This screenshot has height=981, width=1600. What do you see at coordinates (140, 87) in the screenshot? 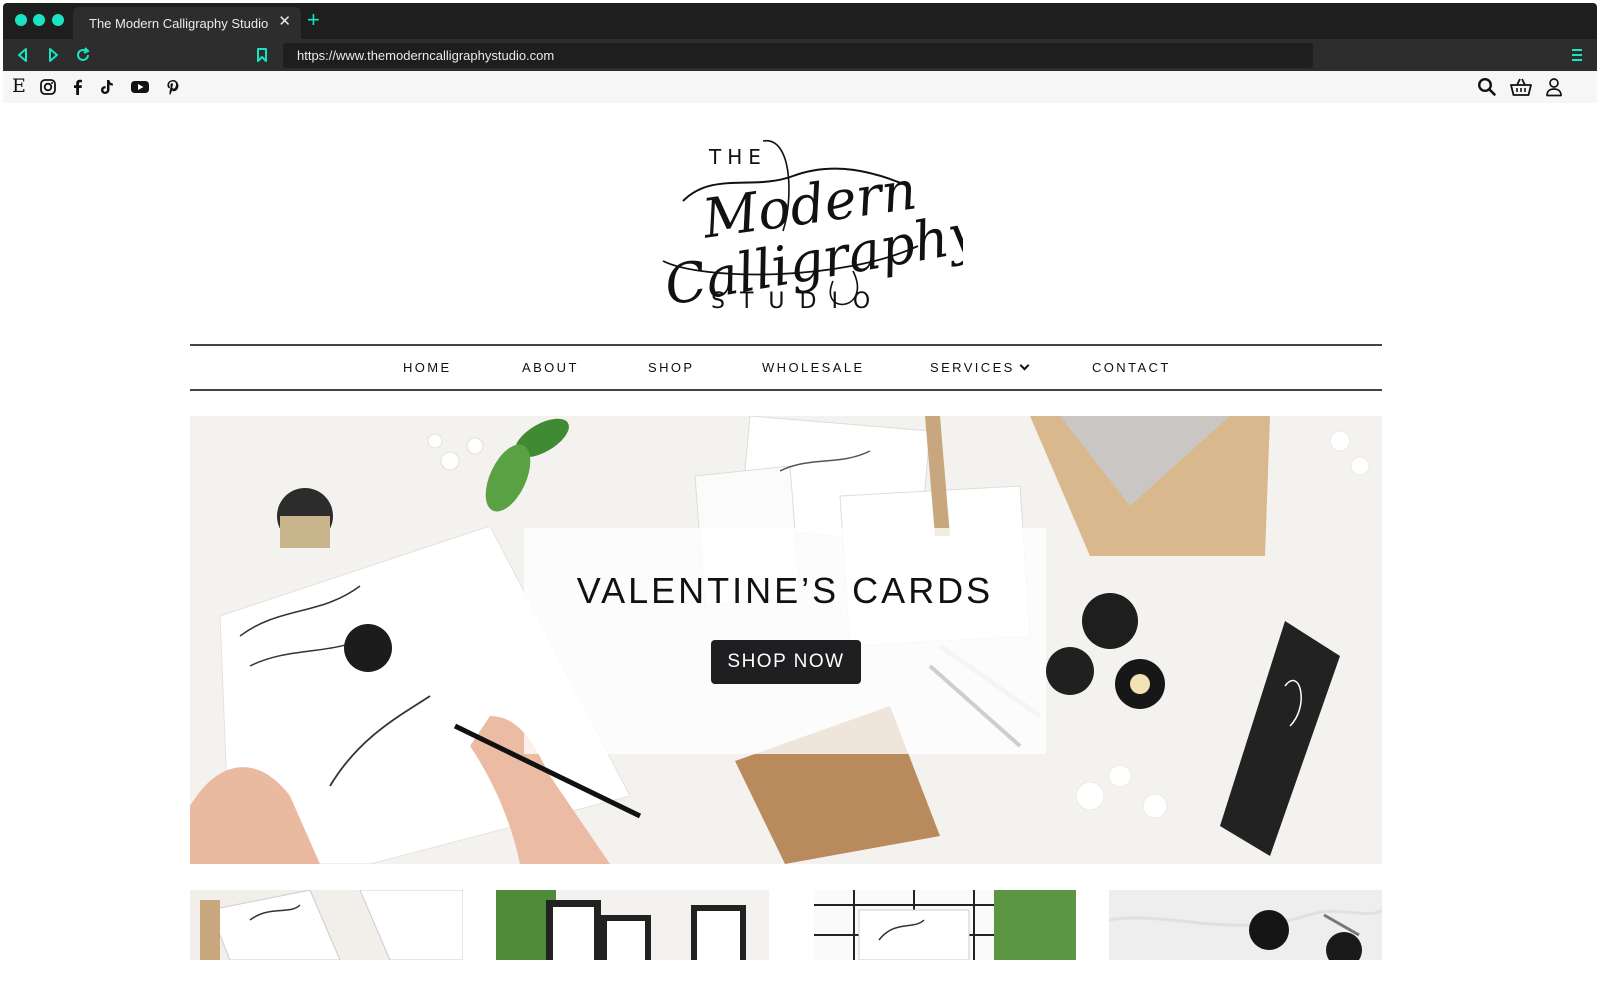
I see `youtube-icon` at bounding box center [140, 87].